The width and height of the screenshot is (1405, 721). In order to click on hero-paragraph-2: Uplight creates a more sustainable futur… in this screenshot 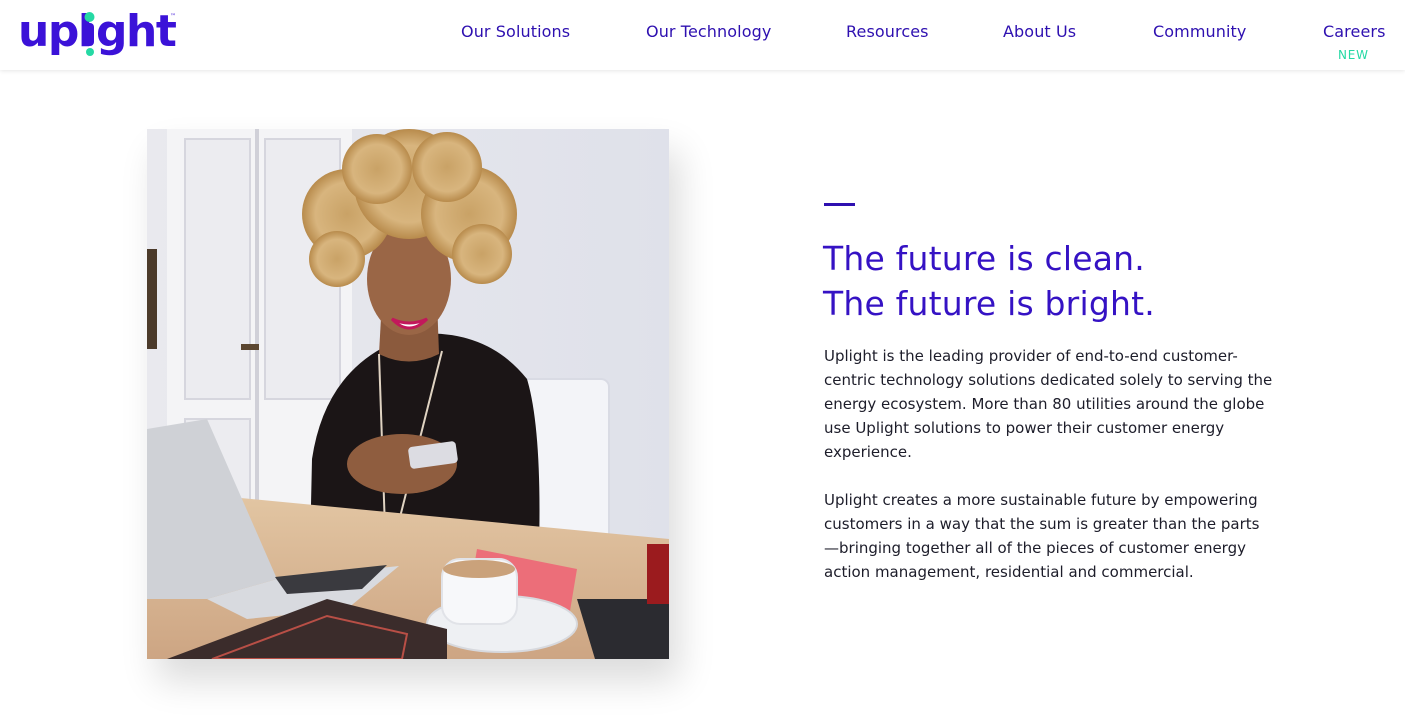, I will do `click(1042, 536)`.